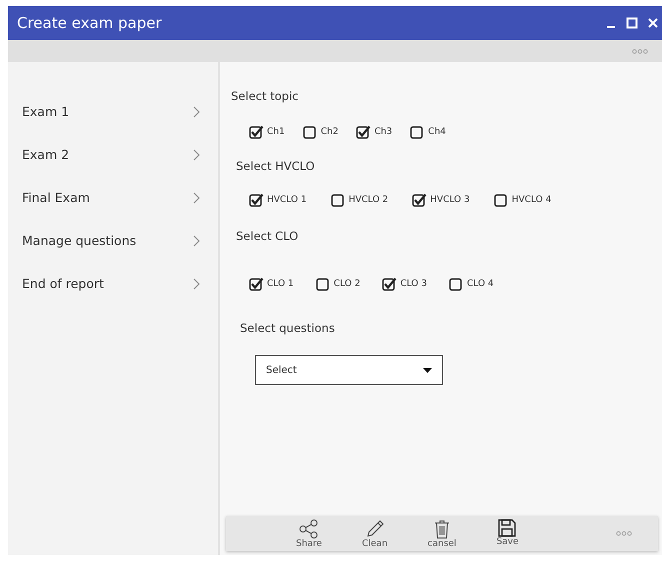 The width and height of the screenshot is (662, 561). Describe the element at coordinates (275, 166) in the screenshot. I see `section-label: Select HVCLO` at that location.